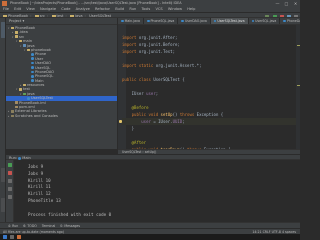  I want to click on code-token: public void, so click(141, 114).